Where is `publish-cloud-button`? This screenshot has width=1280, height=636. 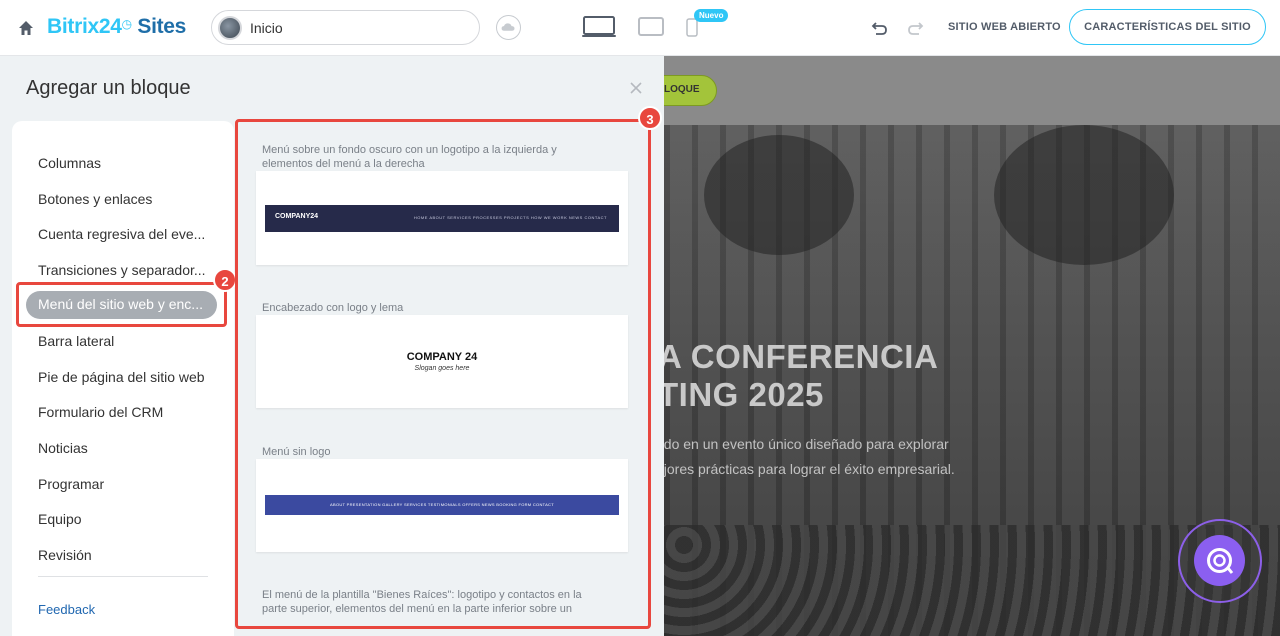 publish-cloud-button is located at coordinates (508, 27).